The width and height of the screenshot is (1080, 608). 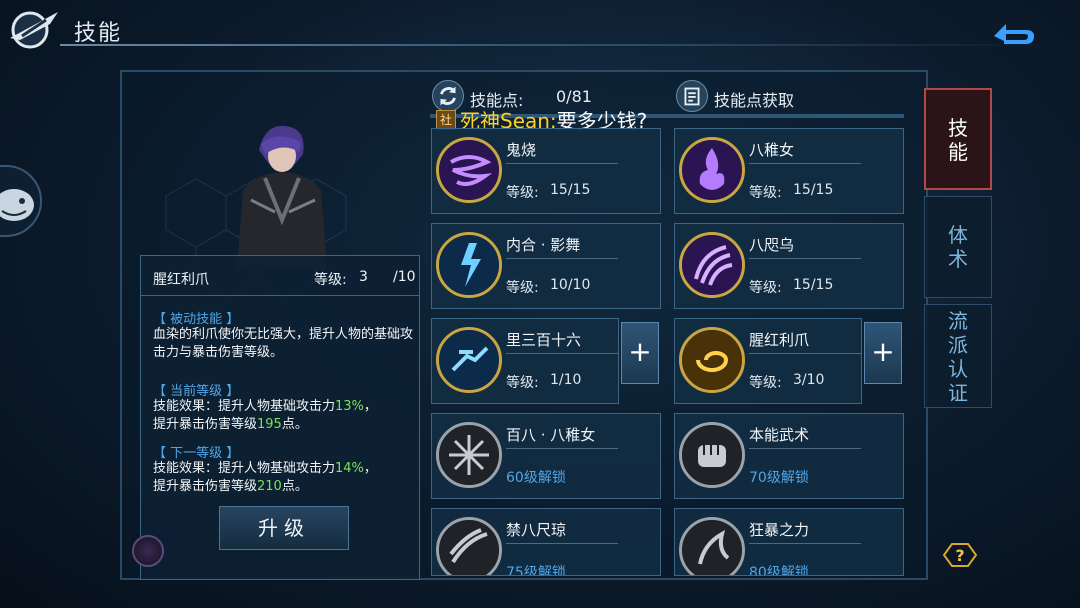 What do you see at coordinates (712, 265) in the screenshot?
I see `purple-claw-icon` at bounding box center [712, 265].